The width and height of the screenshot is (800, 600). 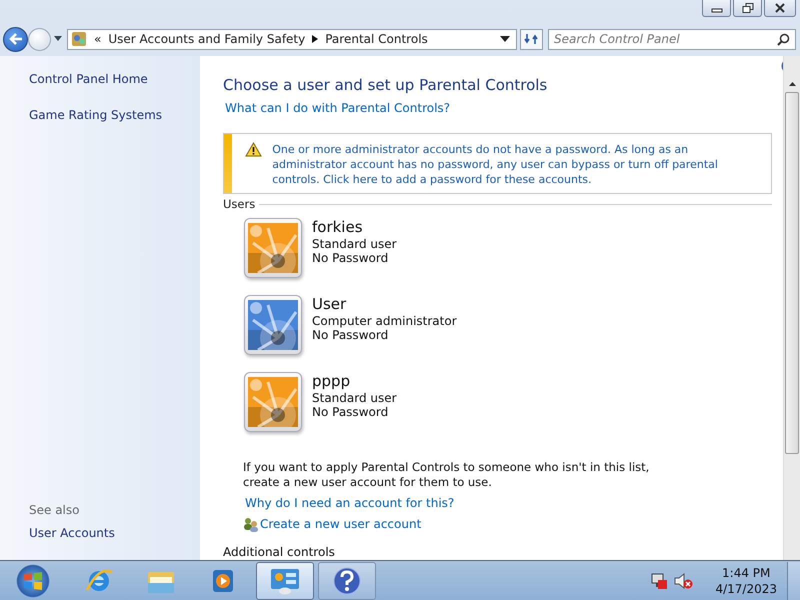 What do you see at coordinates (239, 204) in the screenshot?
I see `section-heading: Users` at bounding box center [239, 204].